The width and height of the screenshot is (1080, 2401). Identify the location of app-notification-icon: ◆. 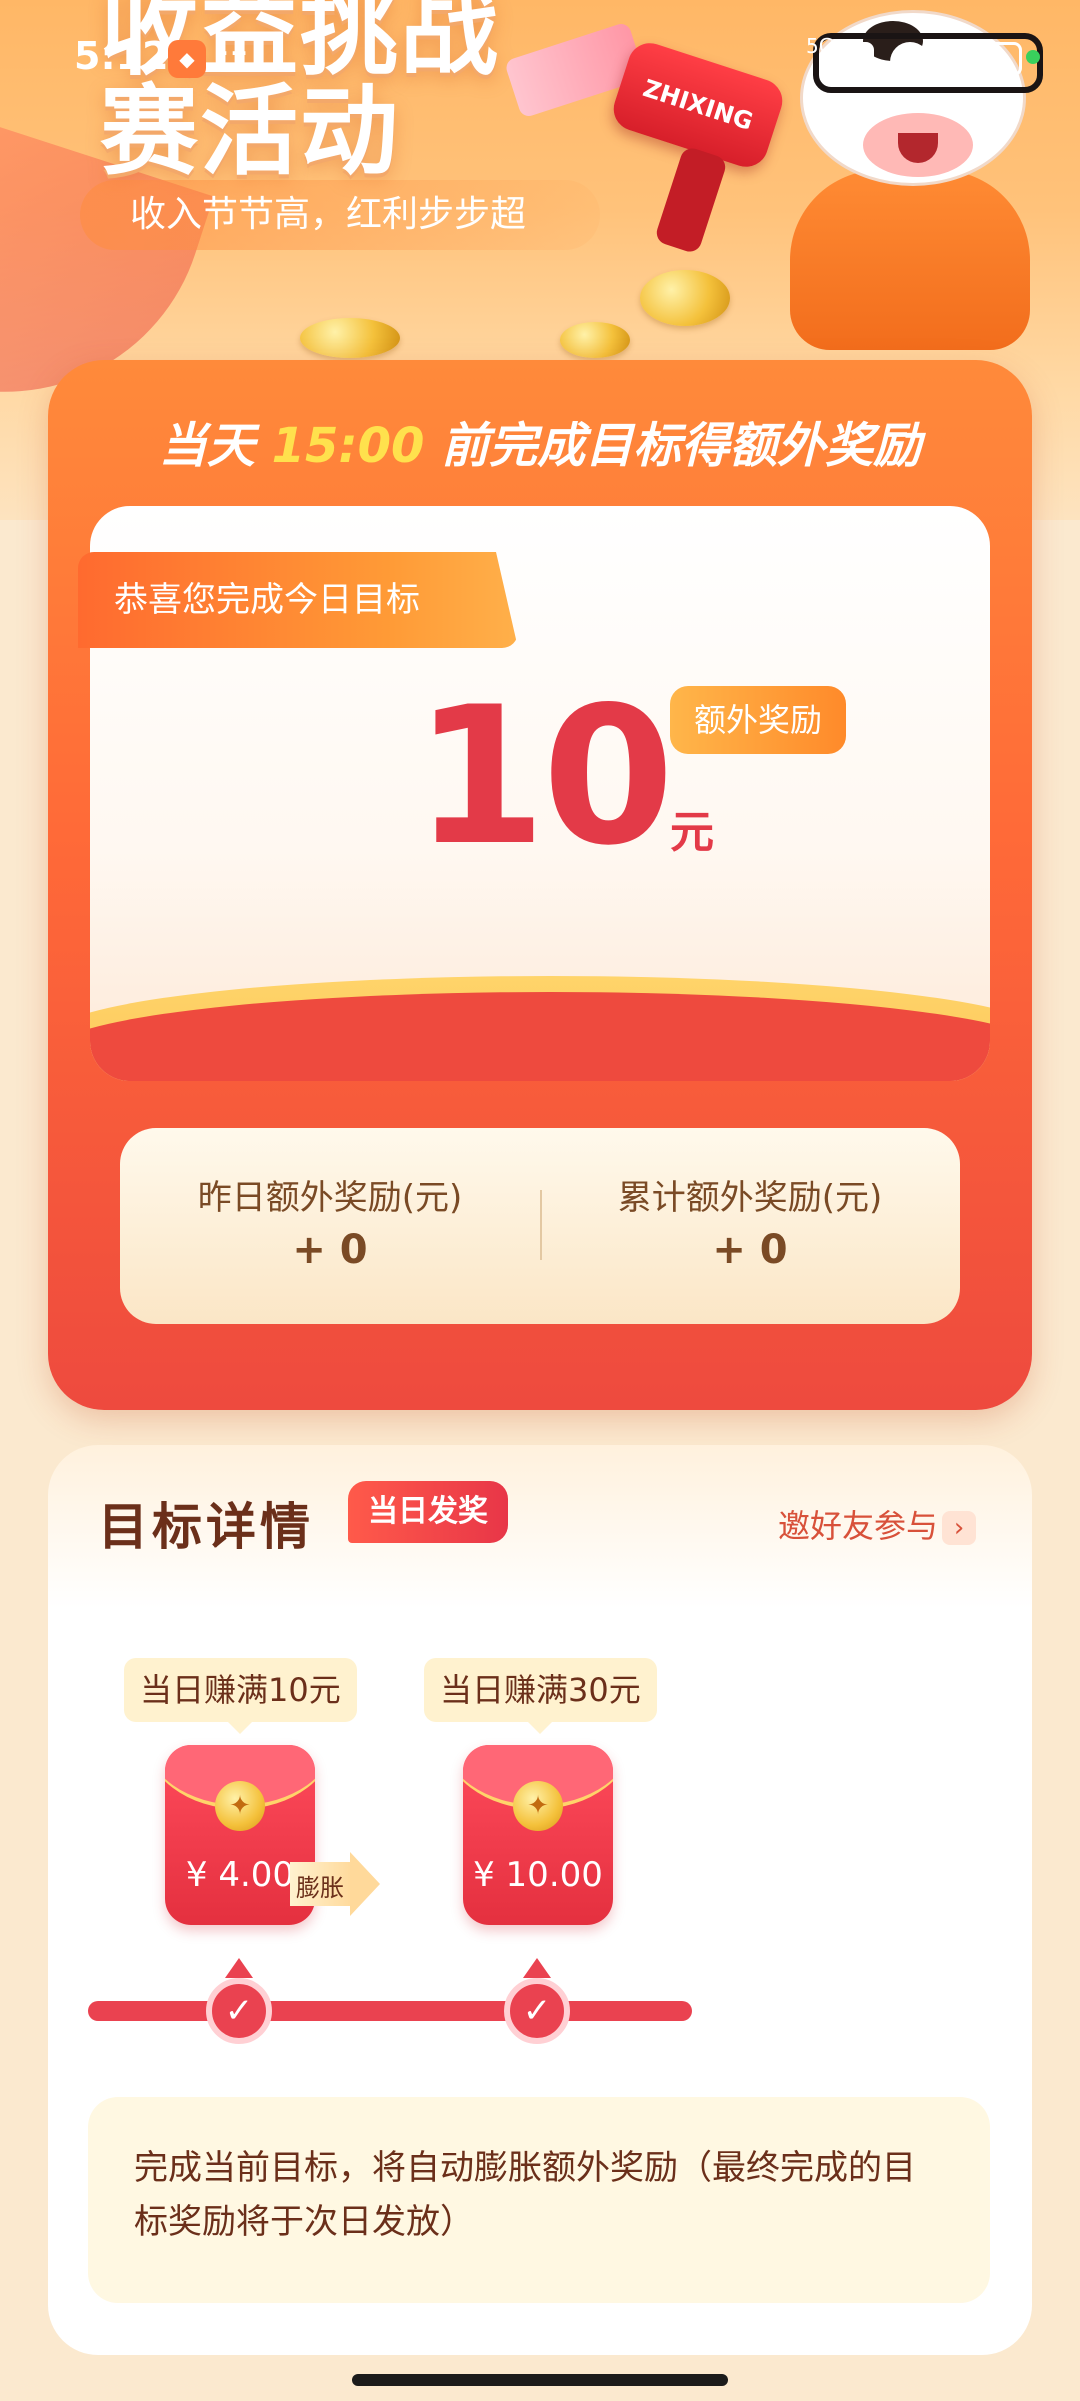
(187, 59).